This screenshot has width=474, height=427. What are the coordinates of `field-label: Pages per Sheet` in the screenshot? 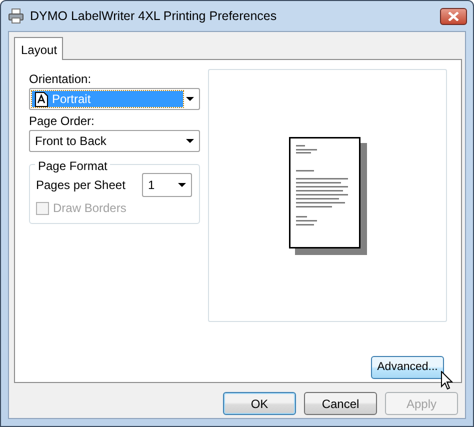 It's located at (81, 185).